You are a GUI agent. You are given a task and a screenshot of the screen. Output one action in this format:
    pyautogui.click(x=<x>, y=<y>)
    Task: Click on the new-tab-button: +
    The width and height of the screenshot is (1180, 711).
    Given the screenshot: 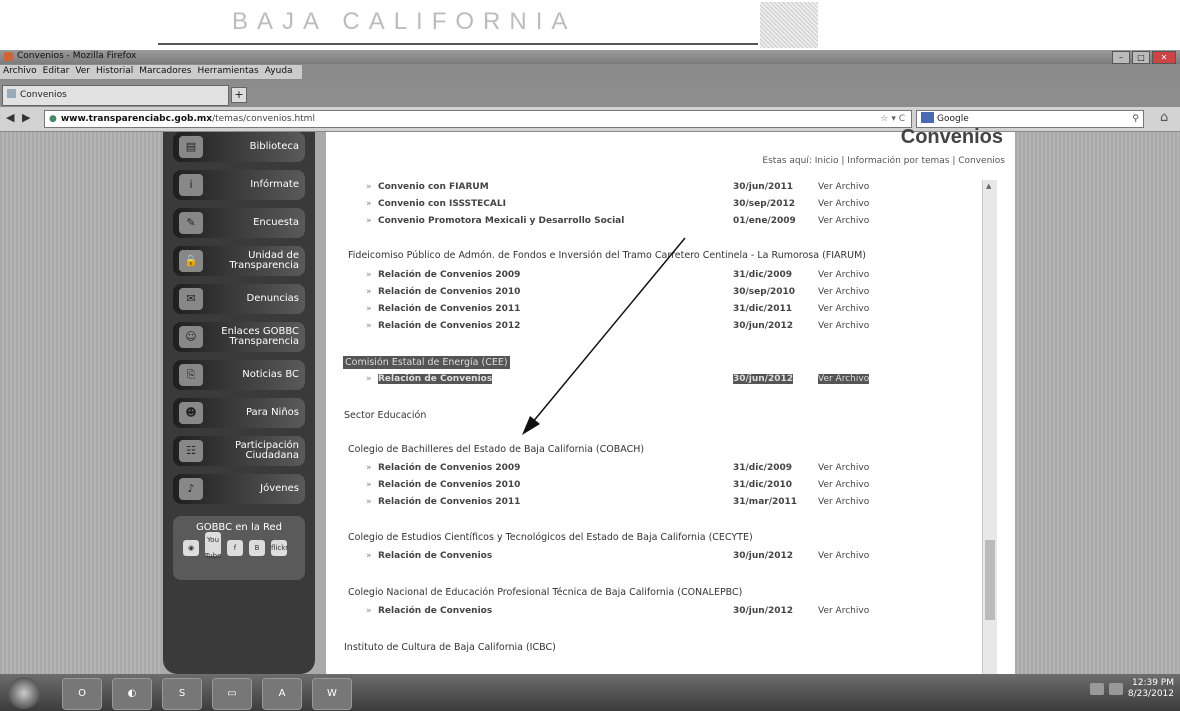 What is the action you would take?
    pyautogui.click(x=239, y=95)
    